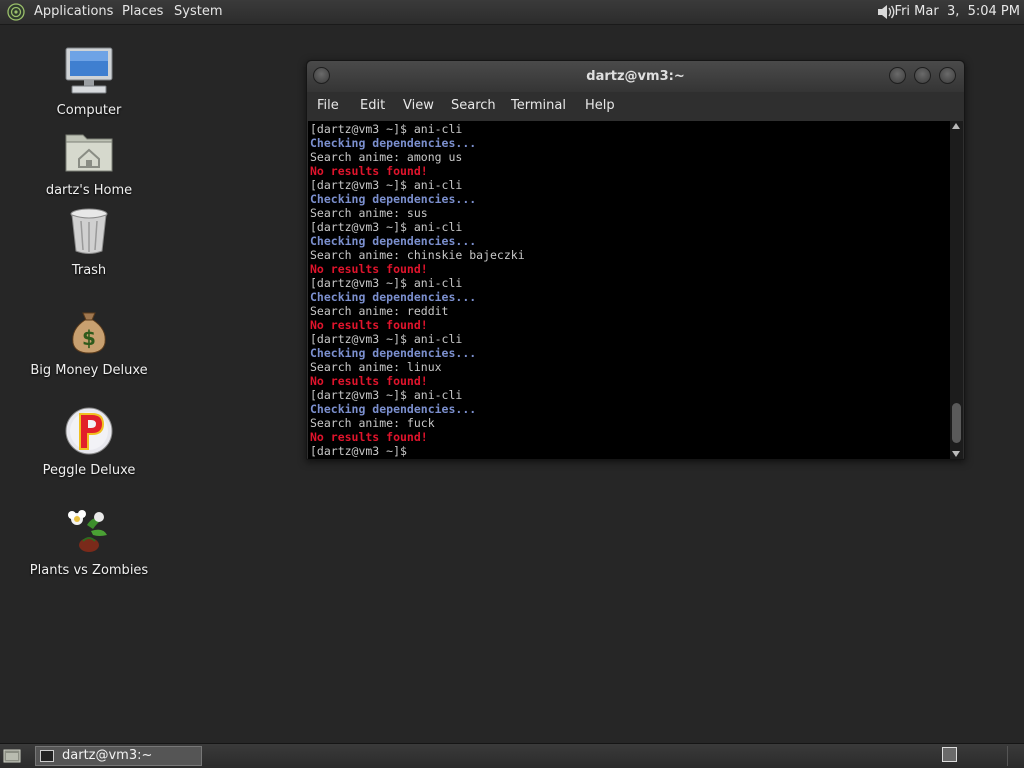  I want to click on desktop-icon-peggle: Peggle Deluxe, so click(89, 441).